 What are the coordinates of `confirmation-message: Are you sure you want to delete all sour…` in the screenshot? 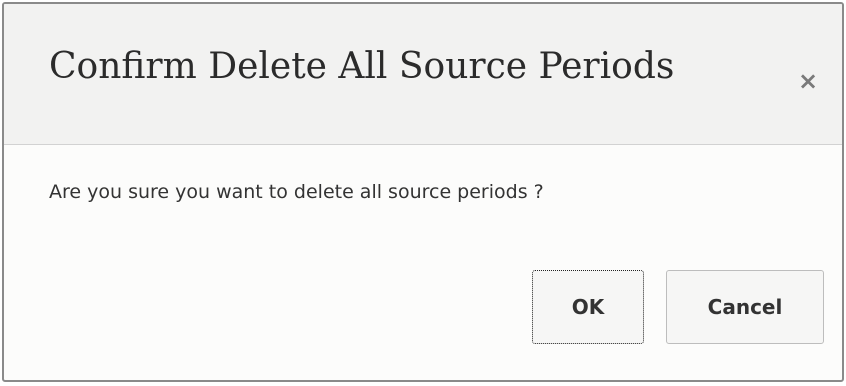 It's located at (296, 192).